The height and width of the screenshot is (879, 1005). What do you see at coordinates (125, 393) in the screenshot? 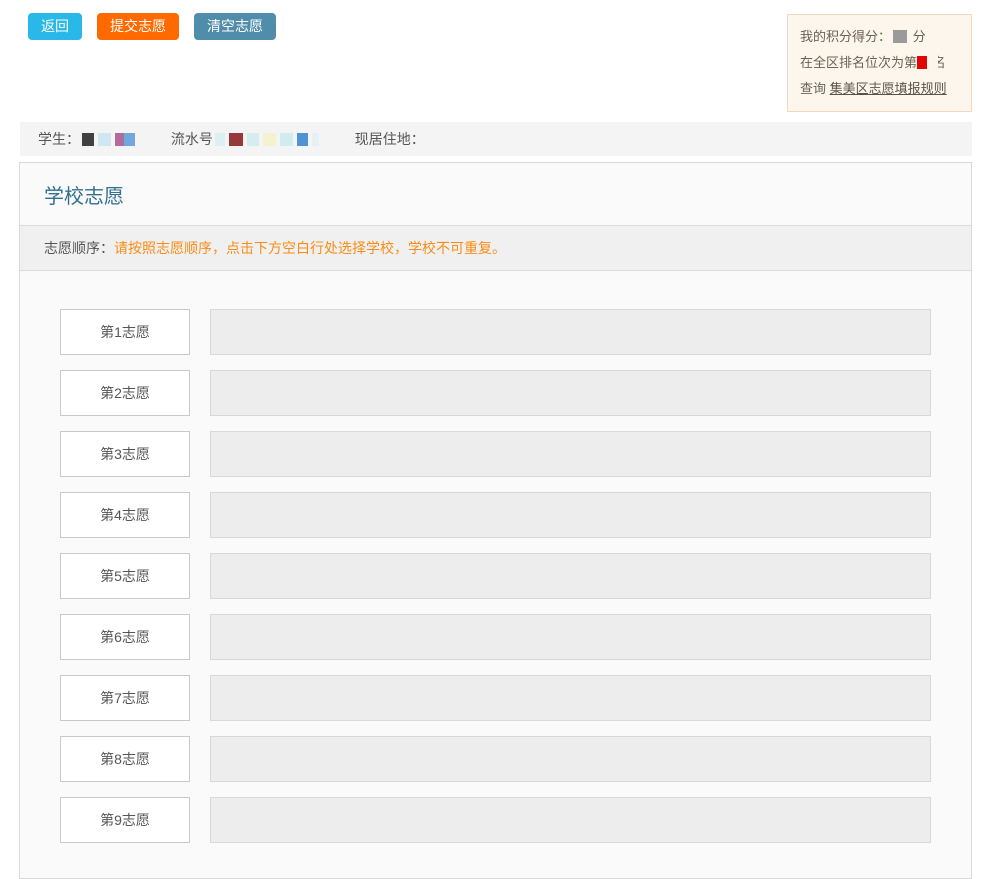
I see `preference-label: 第2志愿` at bounding box center [125, 393].